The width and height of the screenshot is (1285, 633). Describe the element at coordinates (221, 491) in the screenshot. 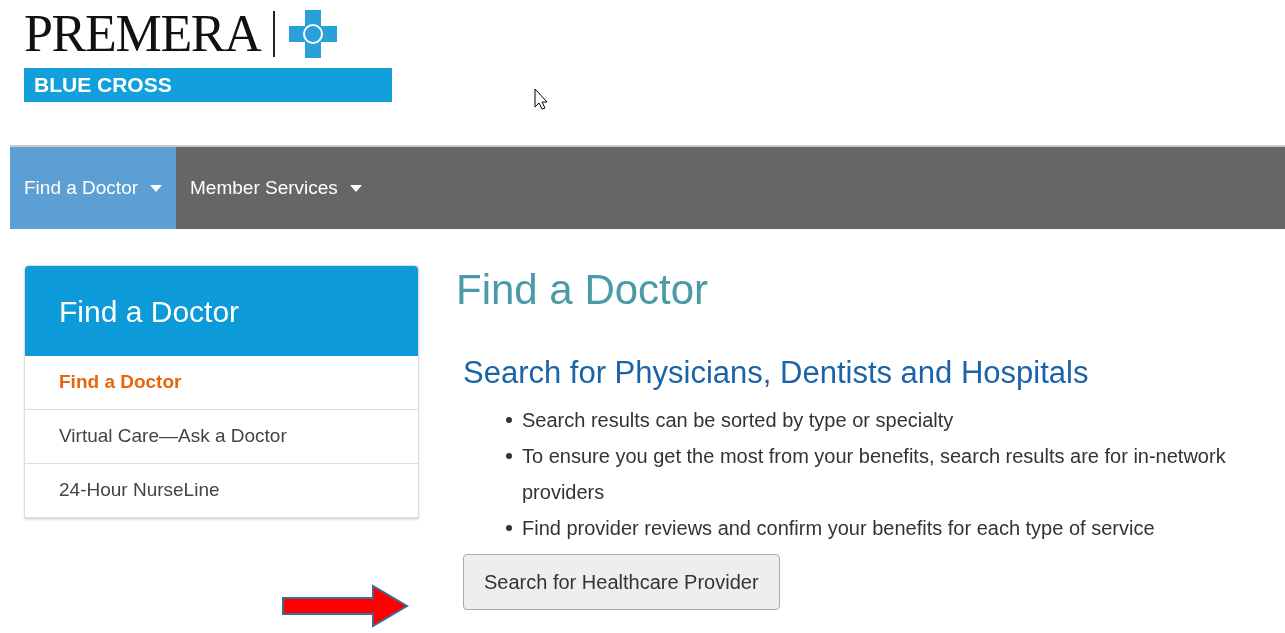

I see `sidebar-item: 24-Hour NurseLine` at that location.